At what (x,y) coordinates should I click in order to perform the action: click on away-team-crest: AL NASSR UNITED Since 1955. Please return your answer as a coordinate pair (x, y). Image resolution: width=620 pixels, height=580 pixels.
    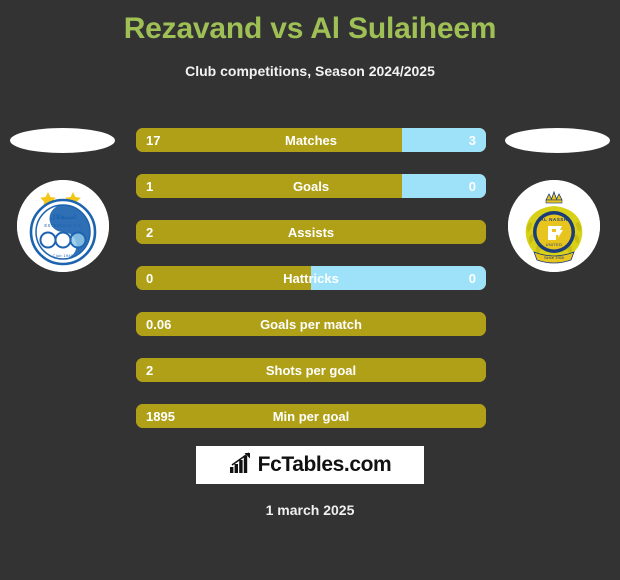
    Looking at the image, I should click on (554, 226).